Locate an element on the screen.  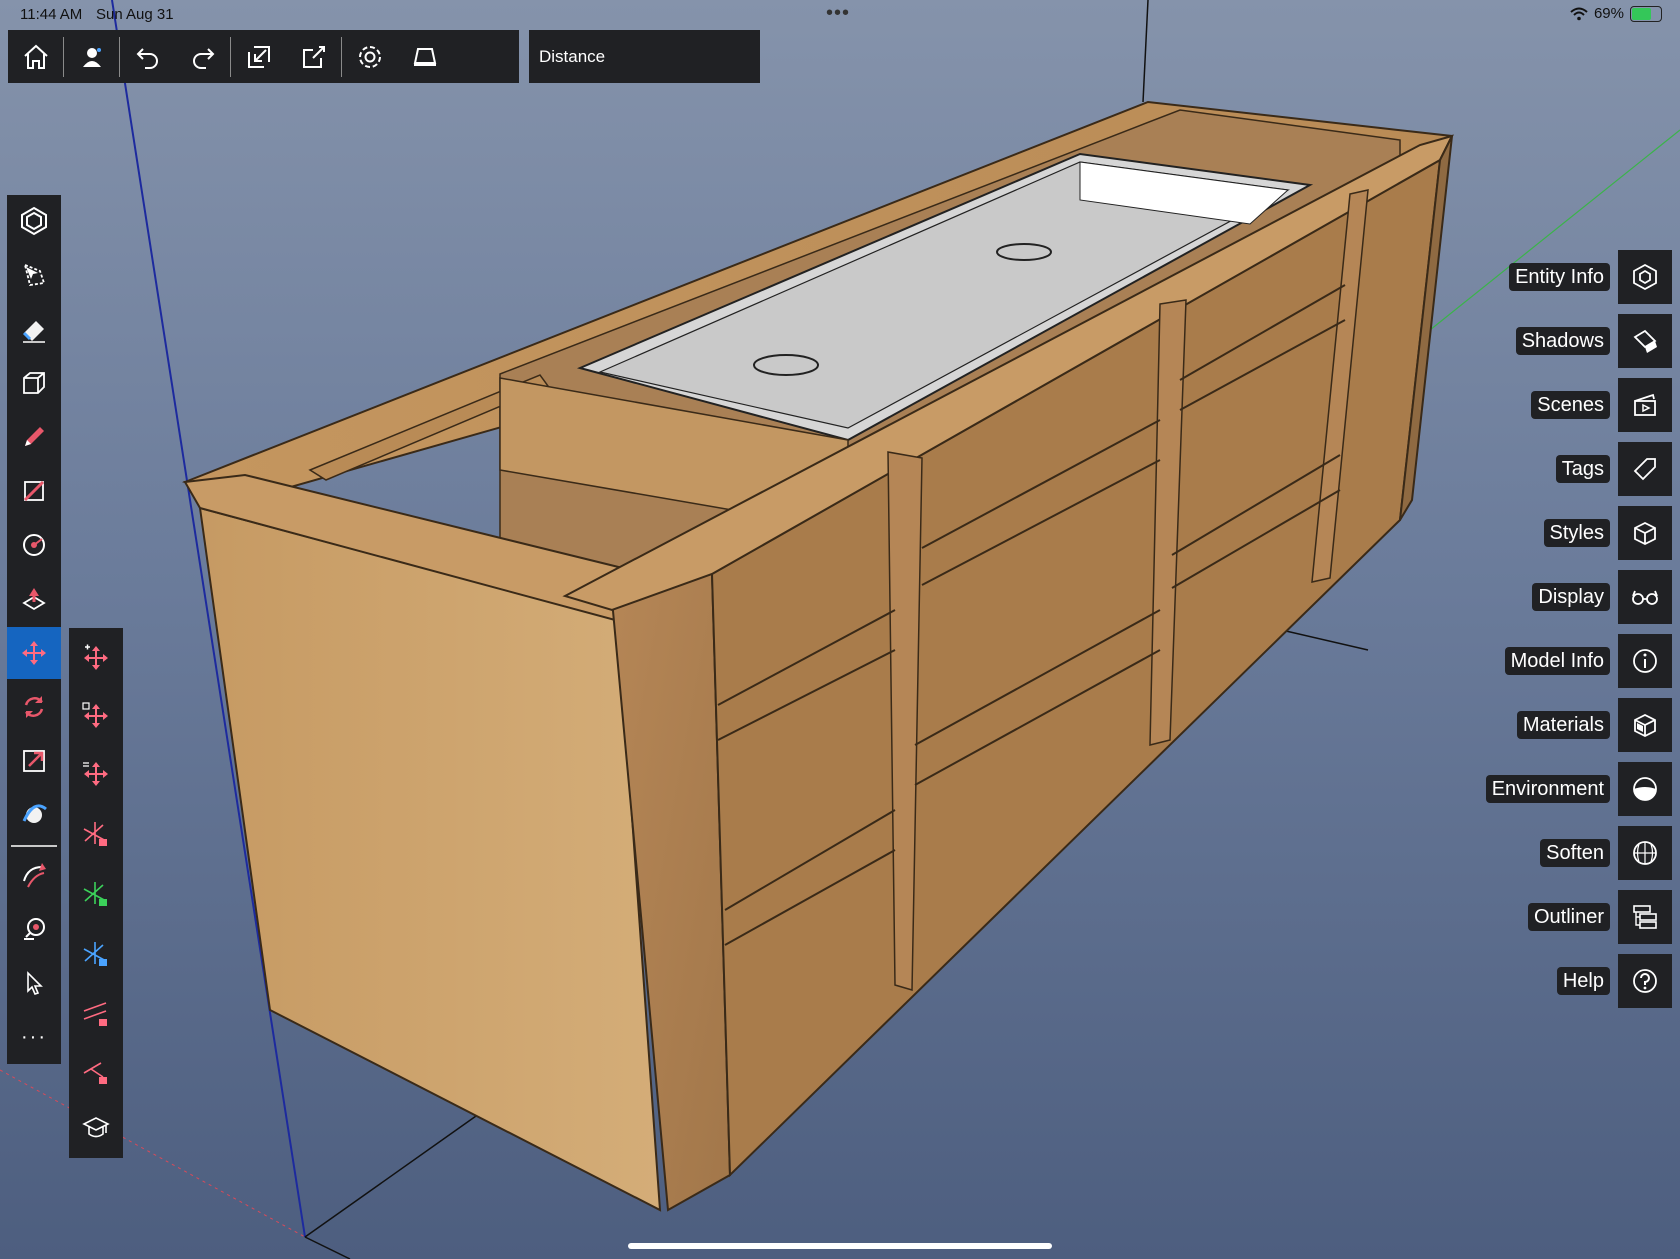
rectangle-icon is located at coordinates (34, 491).